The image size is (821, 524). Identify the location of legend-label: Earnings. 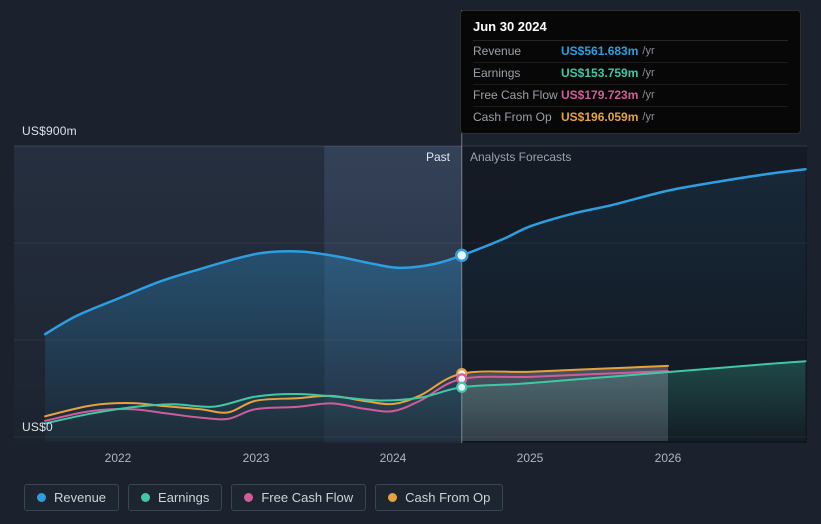
(184, 497).